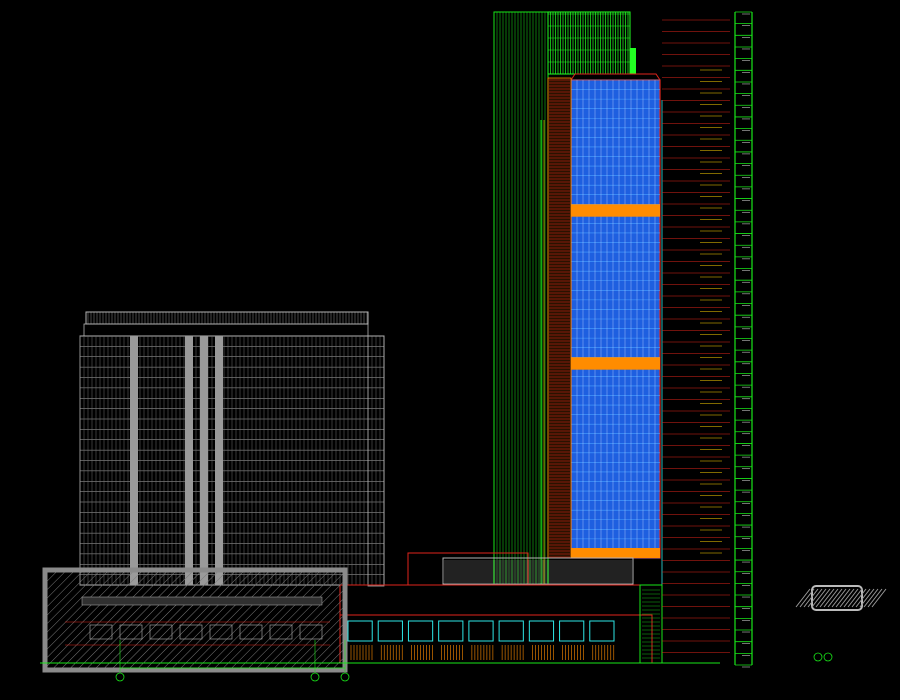 The image size is (900, 700). I want to click on orange-base-band, so click(615, 553).